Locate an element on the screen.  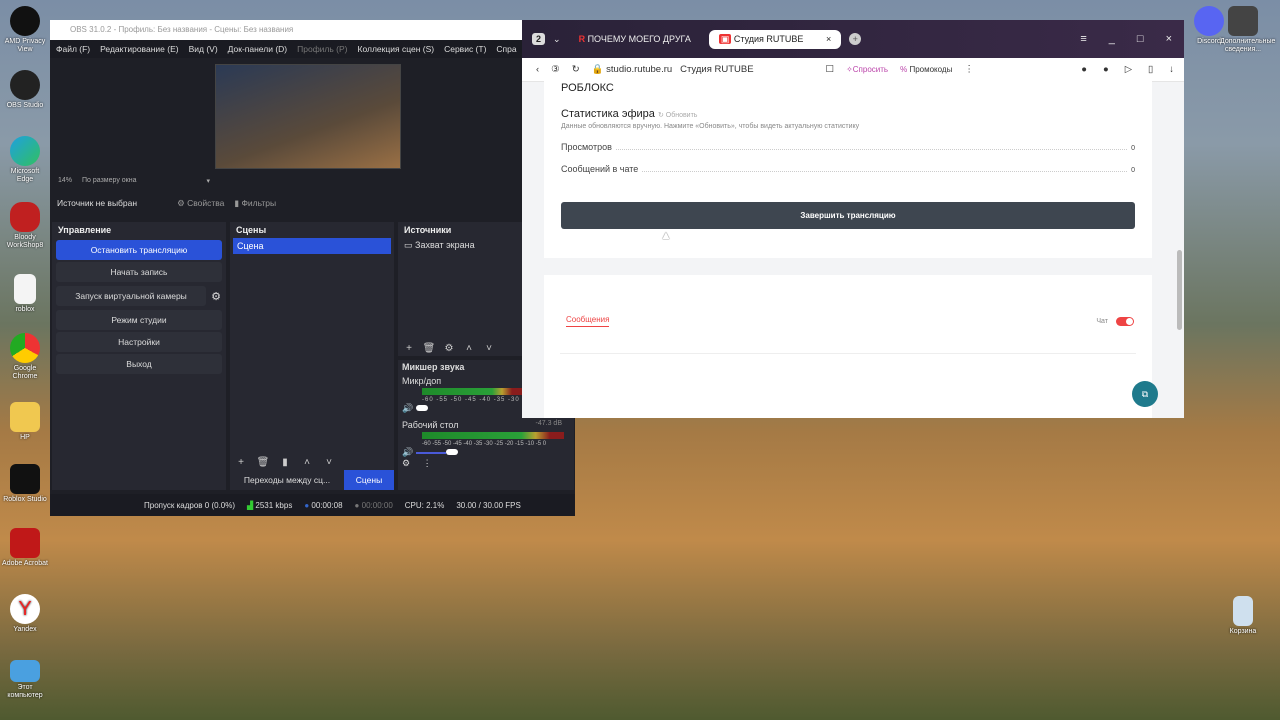
menu-view: Вид (V) is located at coordinates (203, 49).